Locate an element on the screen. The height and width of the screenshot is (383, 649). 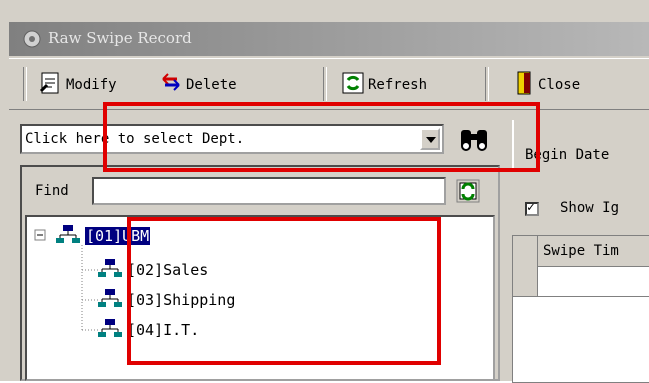
refresh-icon is located at coordinates (353, 85).